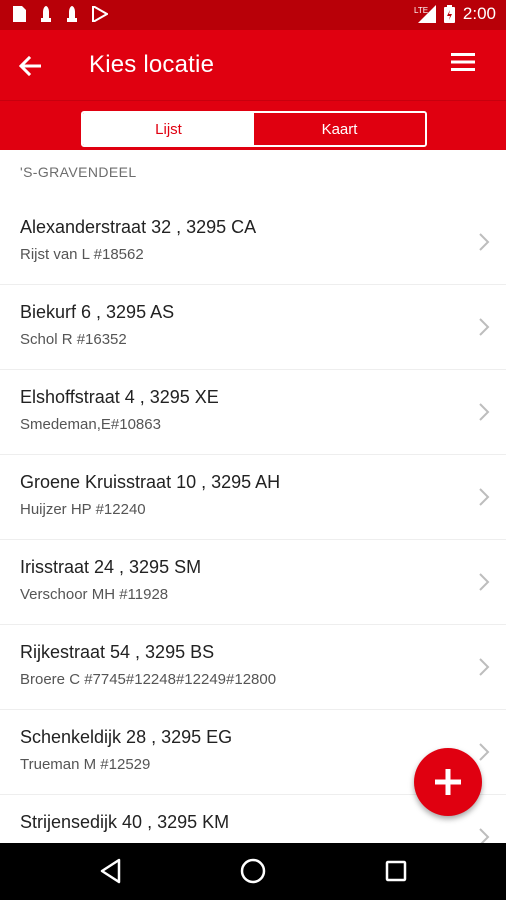 This screenshot has width=506, height=900. What do you see at coordinates (94, 594) in the screenshot?
I see `location-detail: Verschoor MH #11928` at bounding box center [94, 594].